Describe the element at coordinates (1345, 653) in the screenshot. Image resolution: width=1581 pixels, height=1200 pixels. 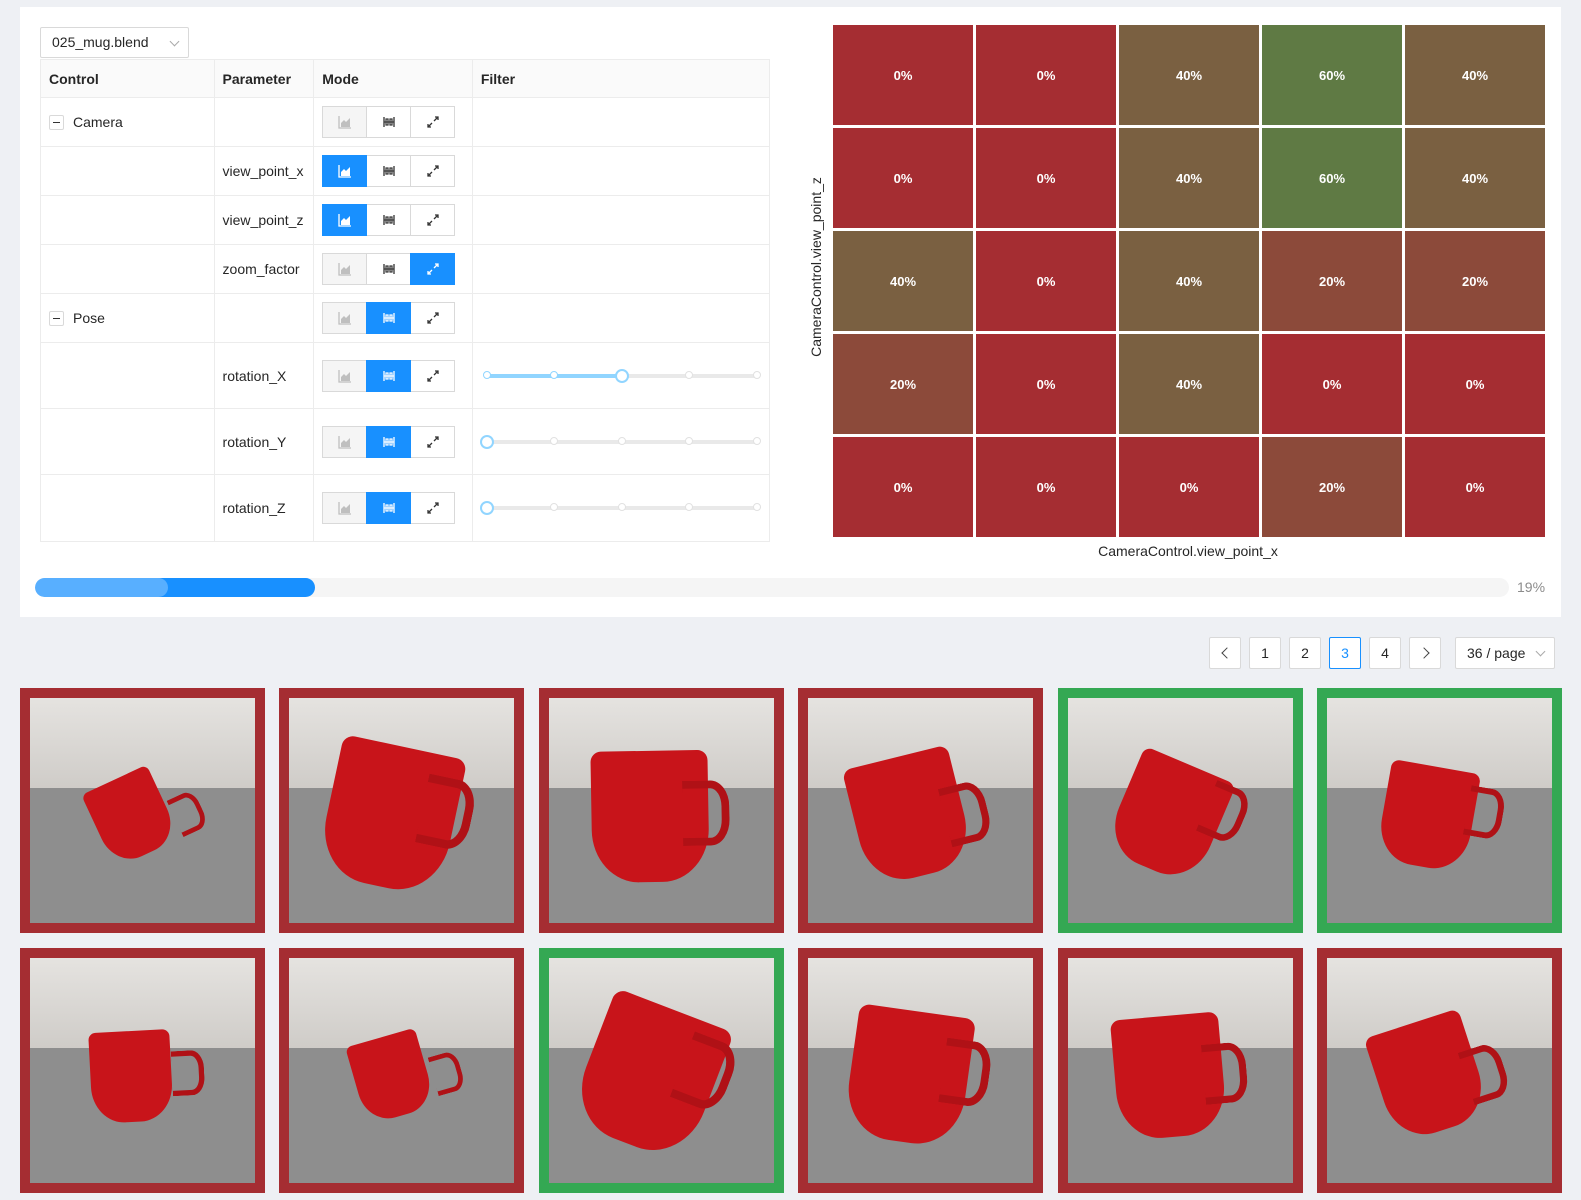
I see `page-3-button: 3` at that location.